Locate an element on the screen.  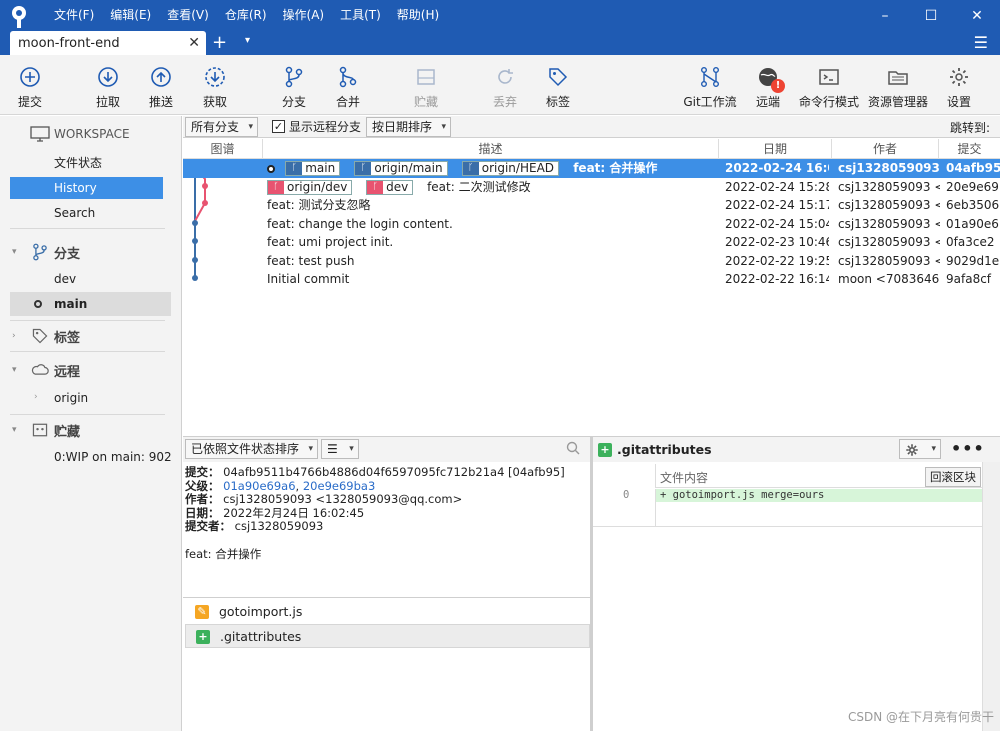
parent-link: 01a90e69a6 is located at coordinates (259, 486).